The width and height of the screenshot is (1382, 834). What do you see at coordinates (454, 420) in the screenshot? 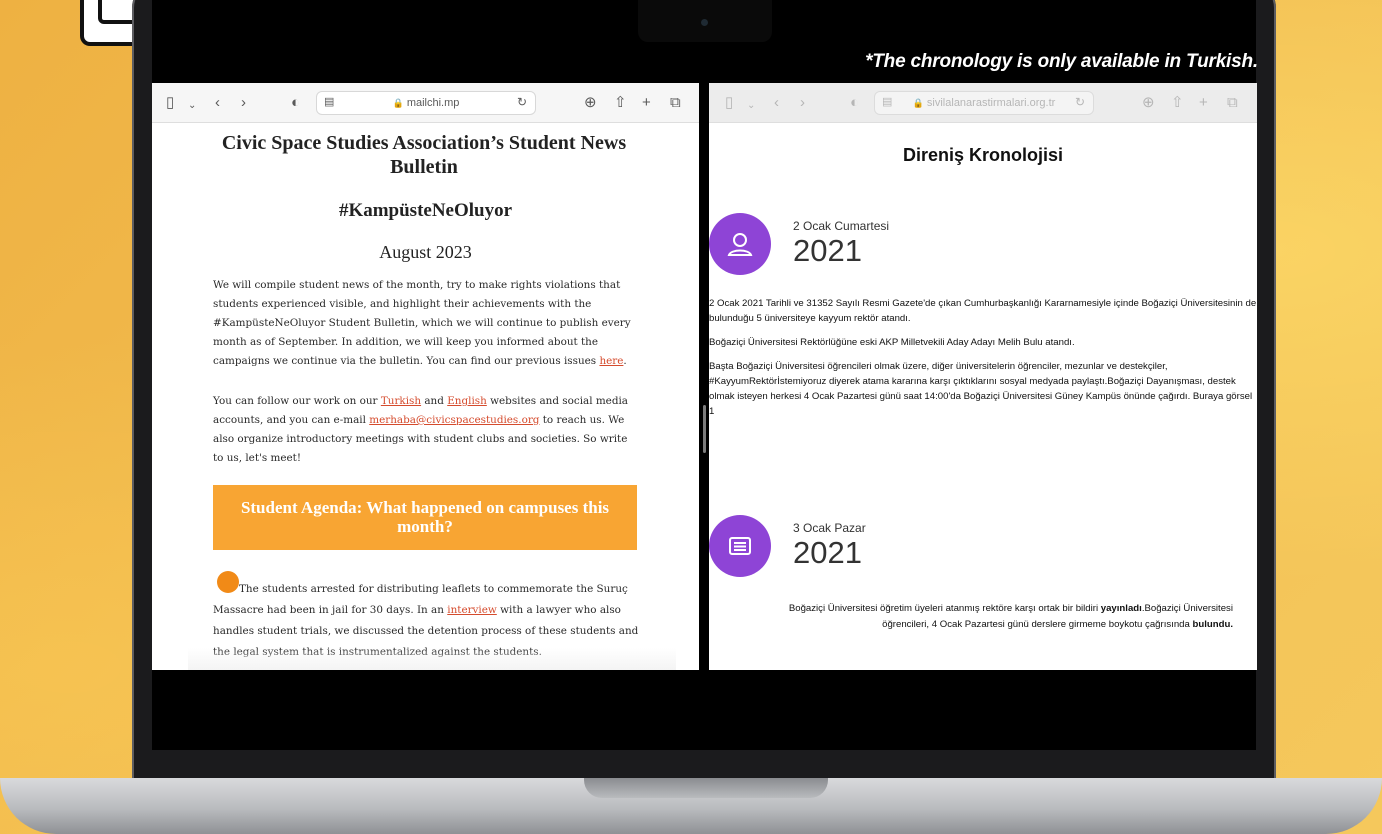
I see `email-link: merhaba@civicspacestudies.org` at bounding box center [454, 420].